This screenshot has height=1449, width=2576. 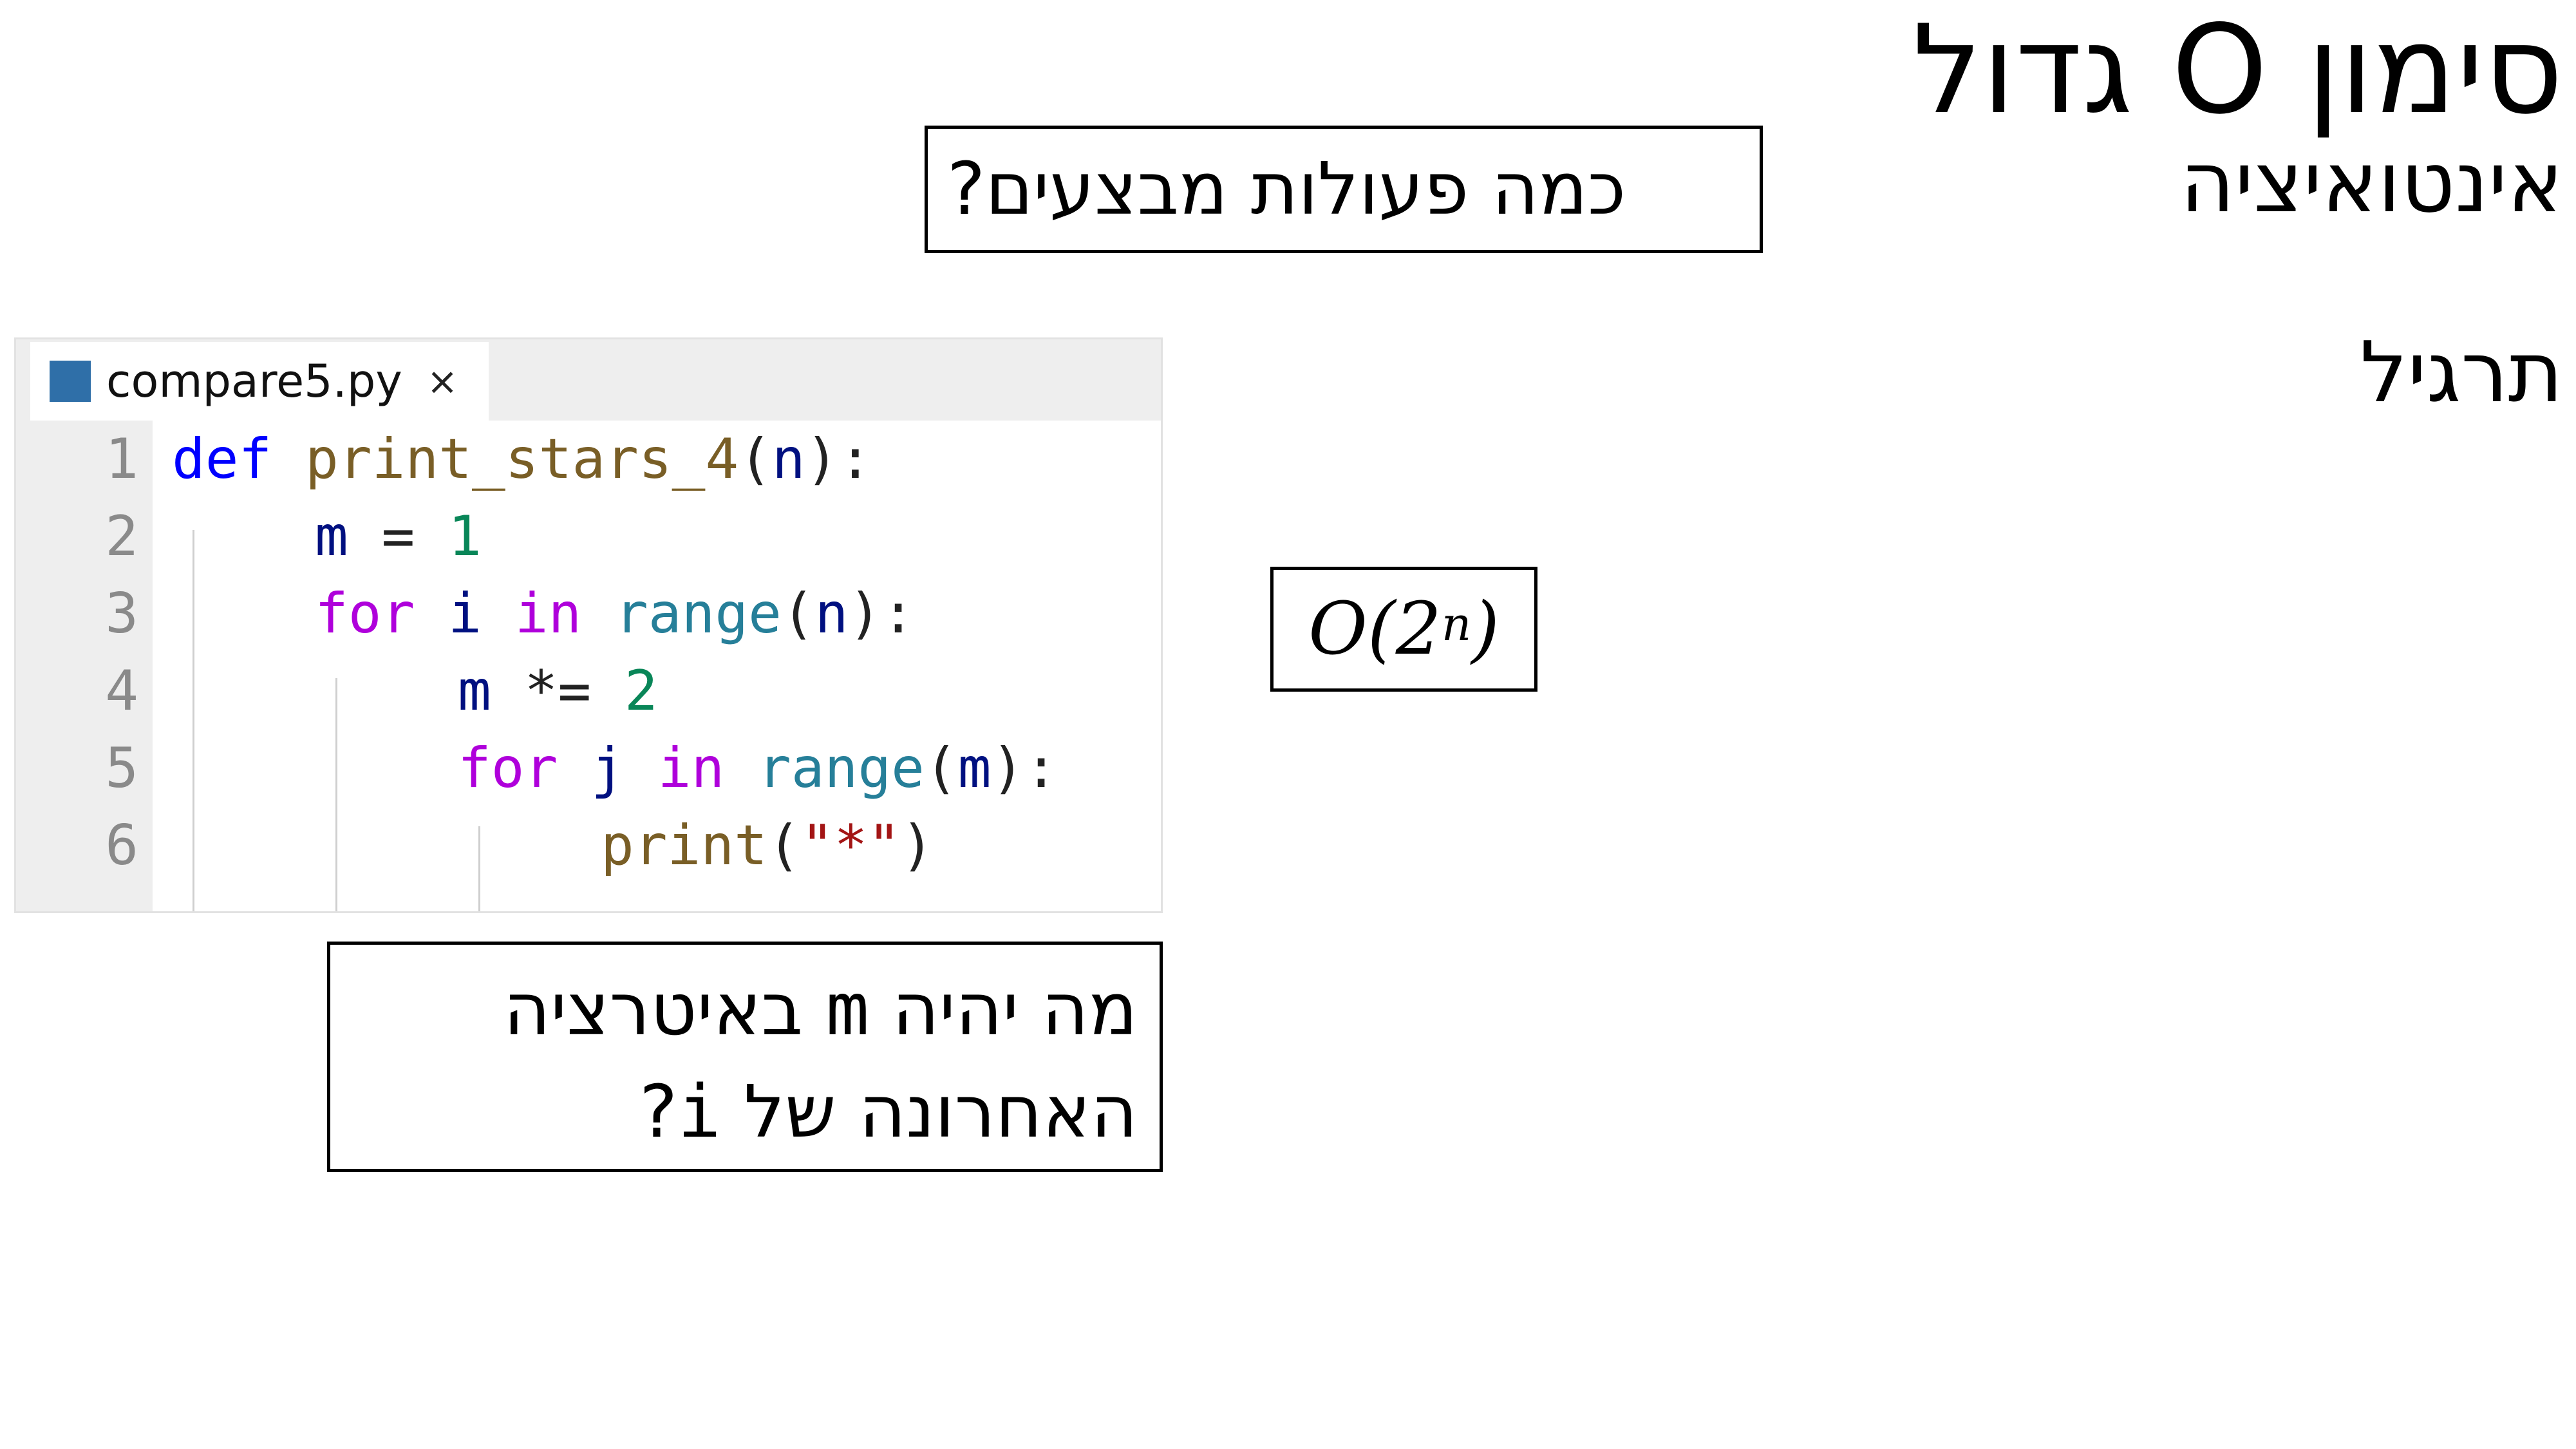 What do you see at coordinates (658, 1112) in the screenshot?
I see `question-text: ?` at bounding box center [658, 1112].